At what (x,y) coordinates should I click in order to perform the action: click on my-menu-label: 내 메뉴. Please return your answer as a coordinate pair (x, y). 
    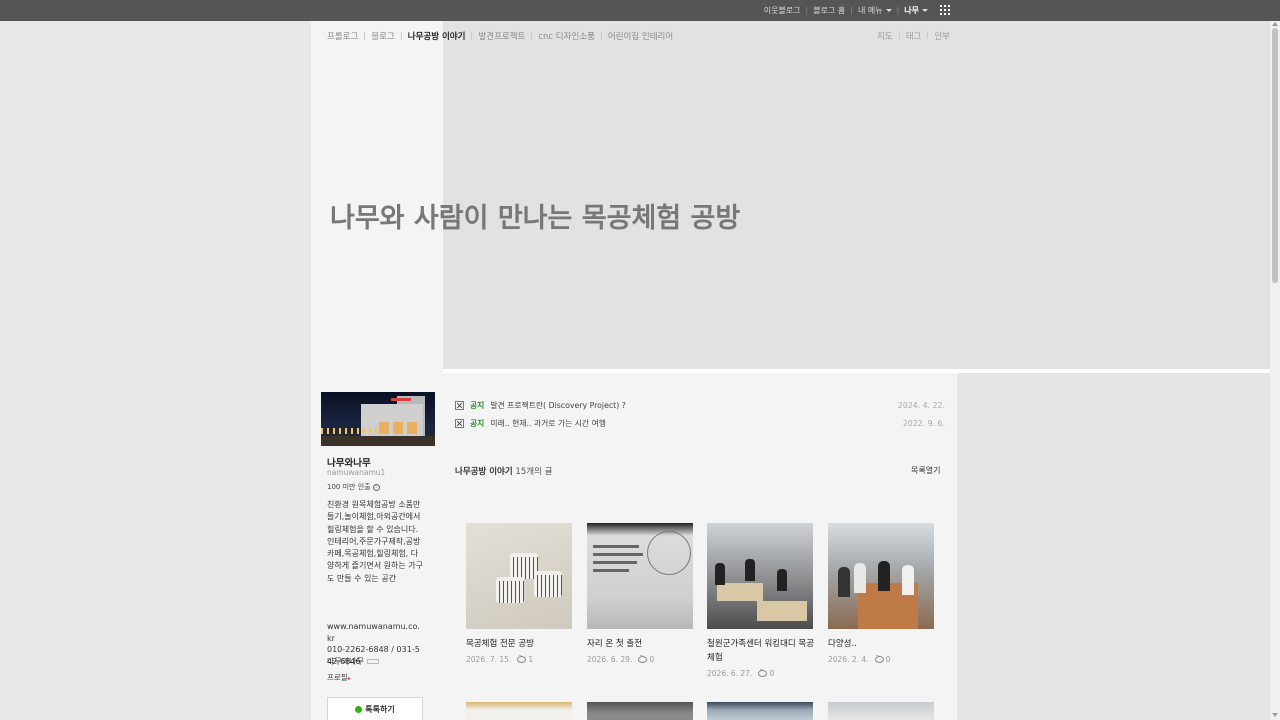
    Looking at the image, I should click on (870, 10).